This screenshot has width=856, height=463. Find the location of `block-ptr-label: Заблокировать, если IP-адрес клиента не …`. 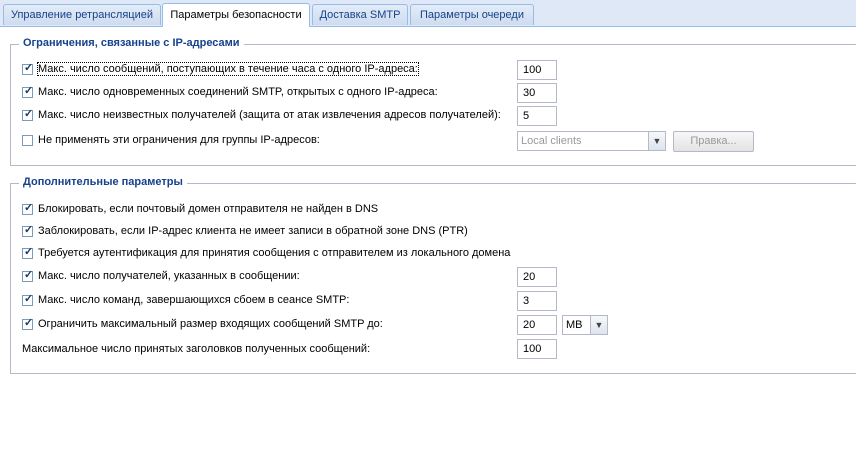

block-ptr-label: Заблокировать, если IP-адрес клиента не … is located at coordinates (253, 231).